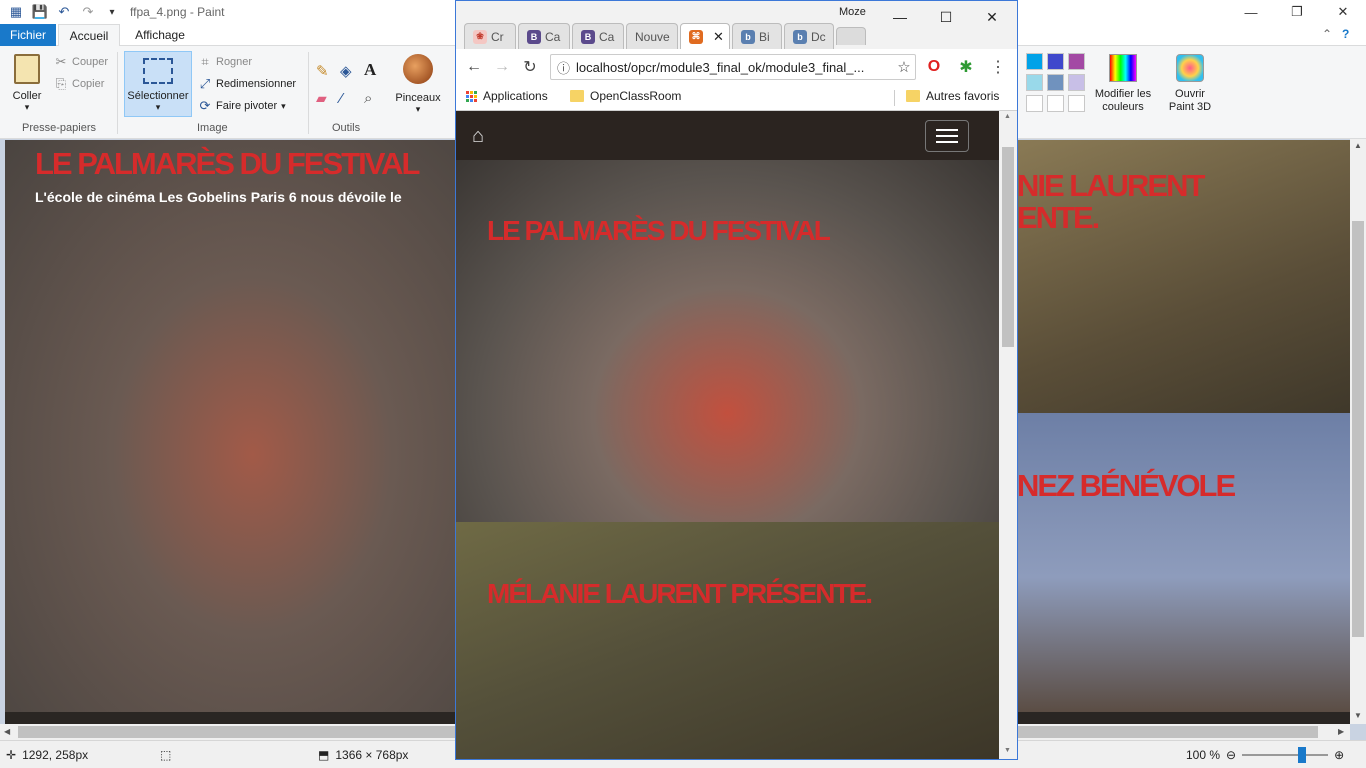 The image size is (1366, 768). Describe the element at coordinates (89, 35) in the screenshot. I see `tab-home: Accueil` at that location.